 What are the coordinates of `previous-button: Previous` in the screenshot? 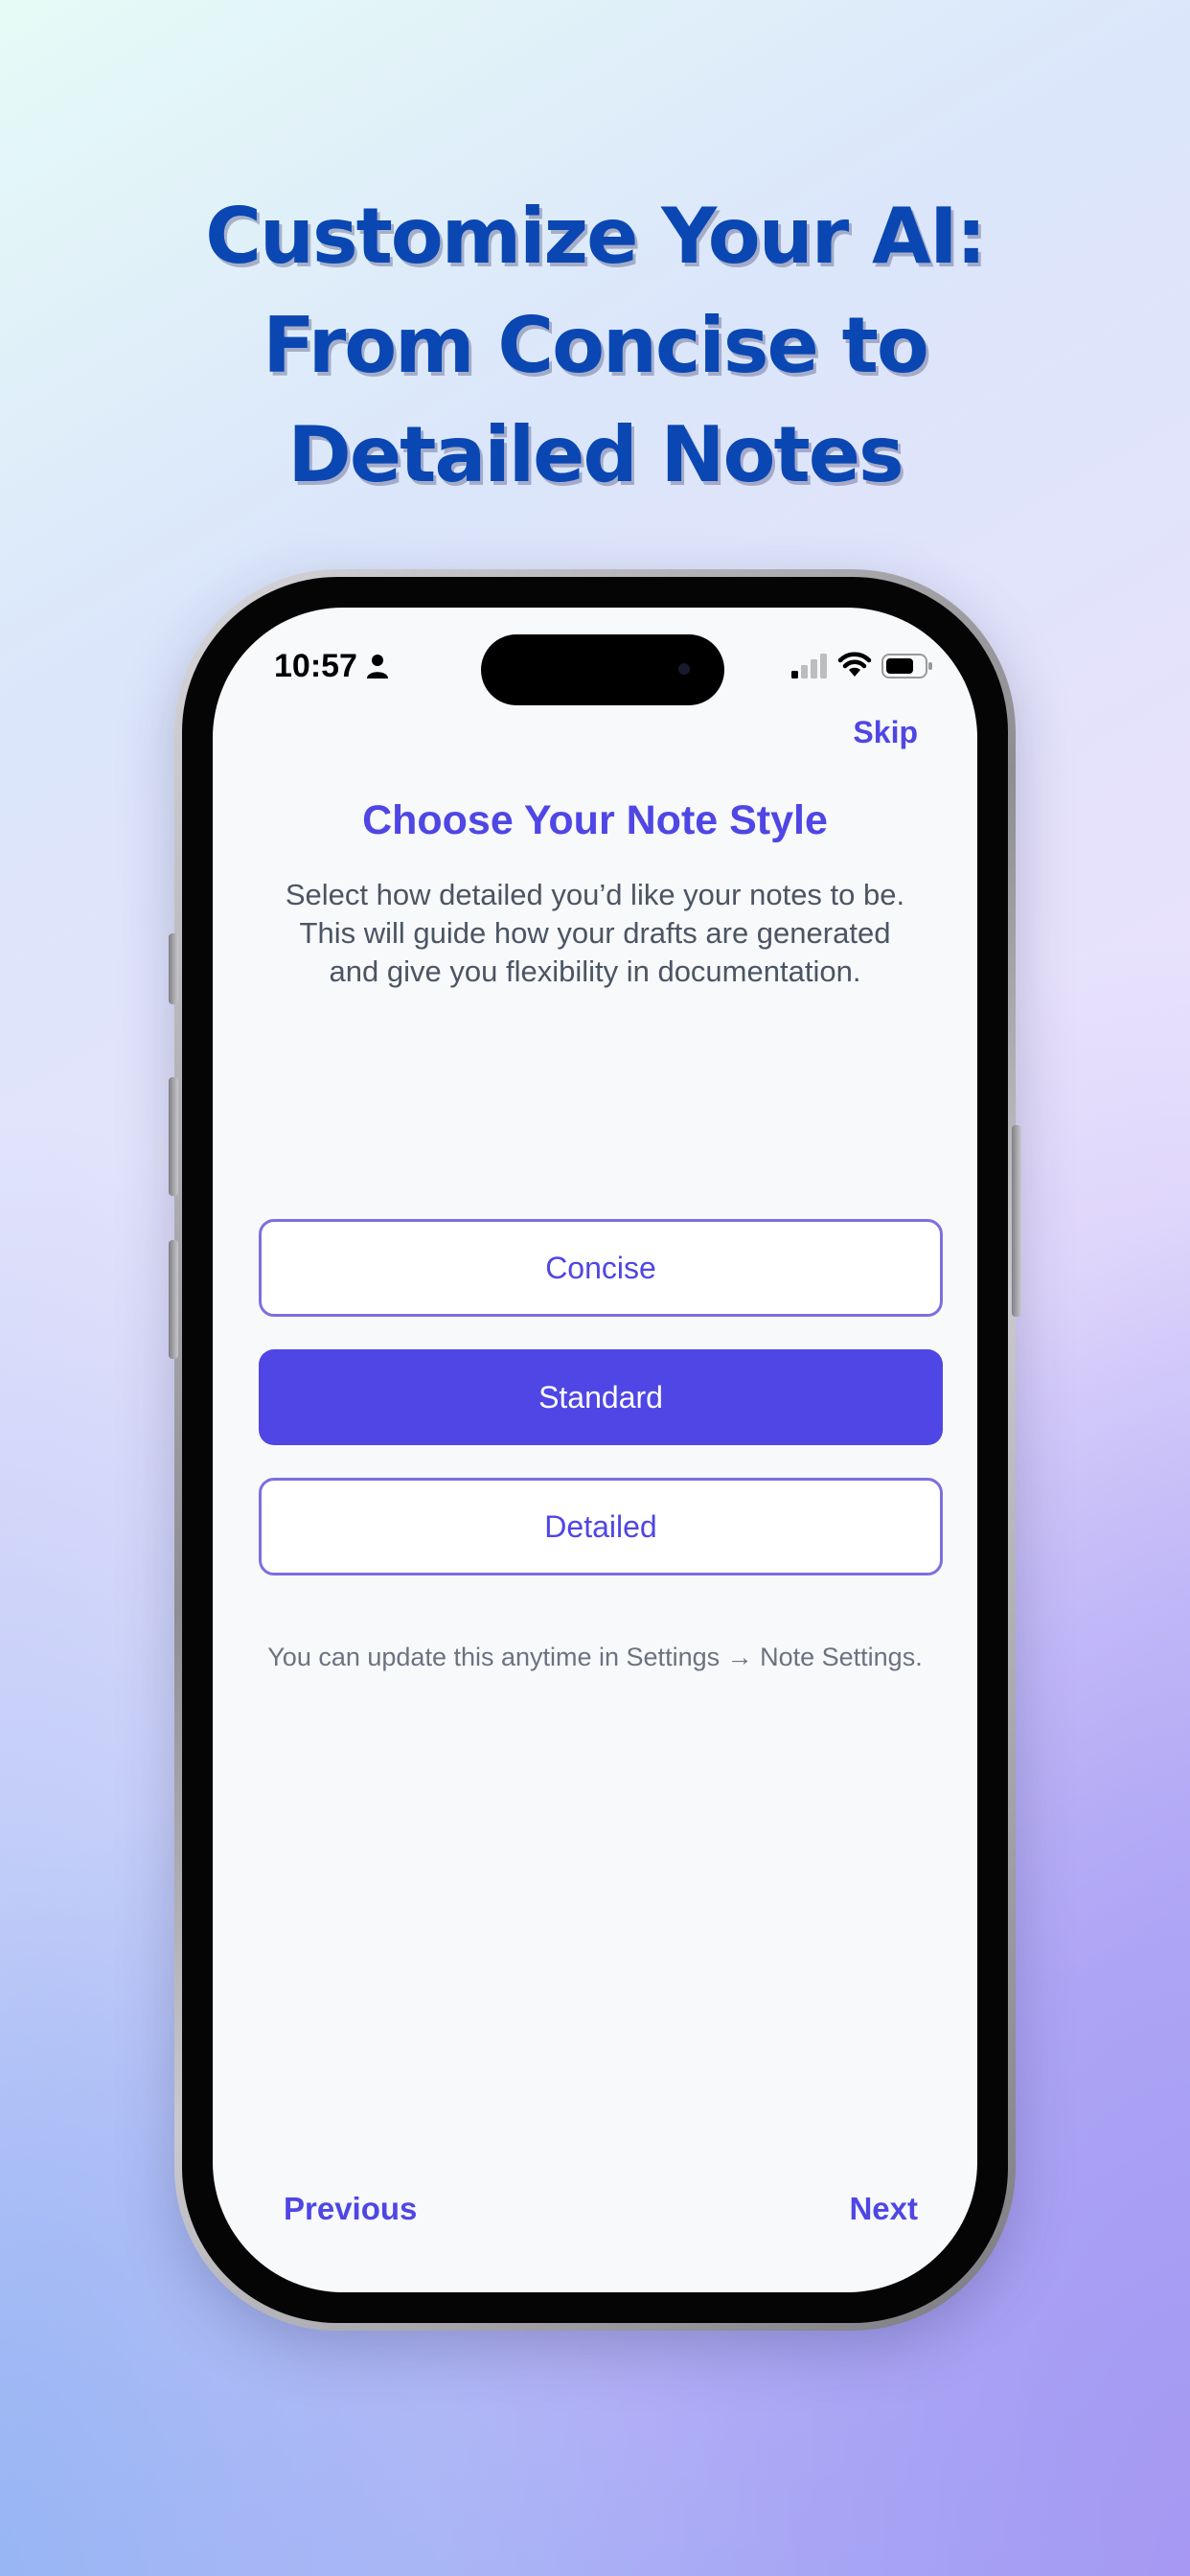 It's located at (350, 2209).